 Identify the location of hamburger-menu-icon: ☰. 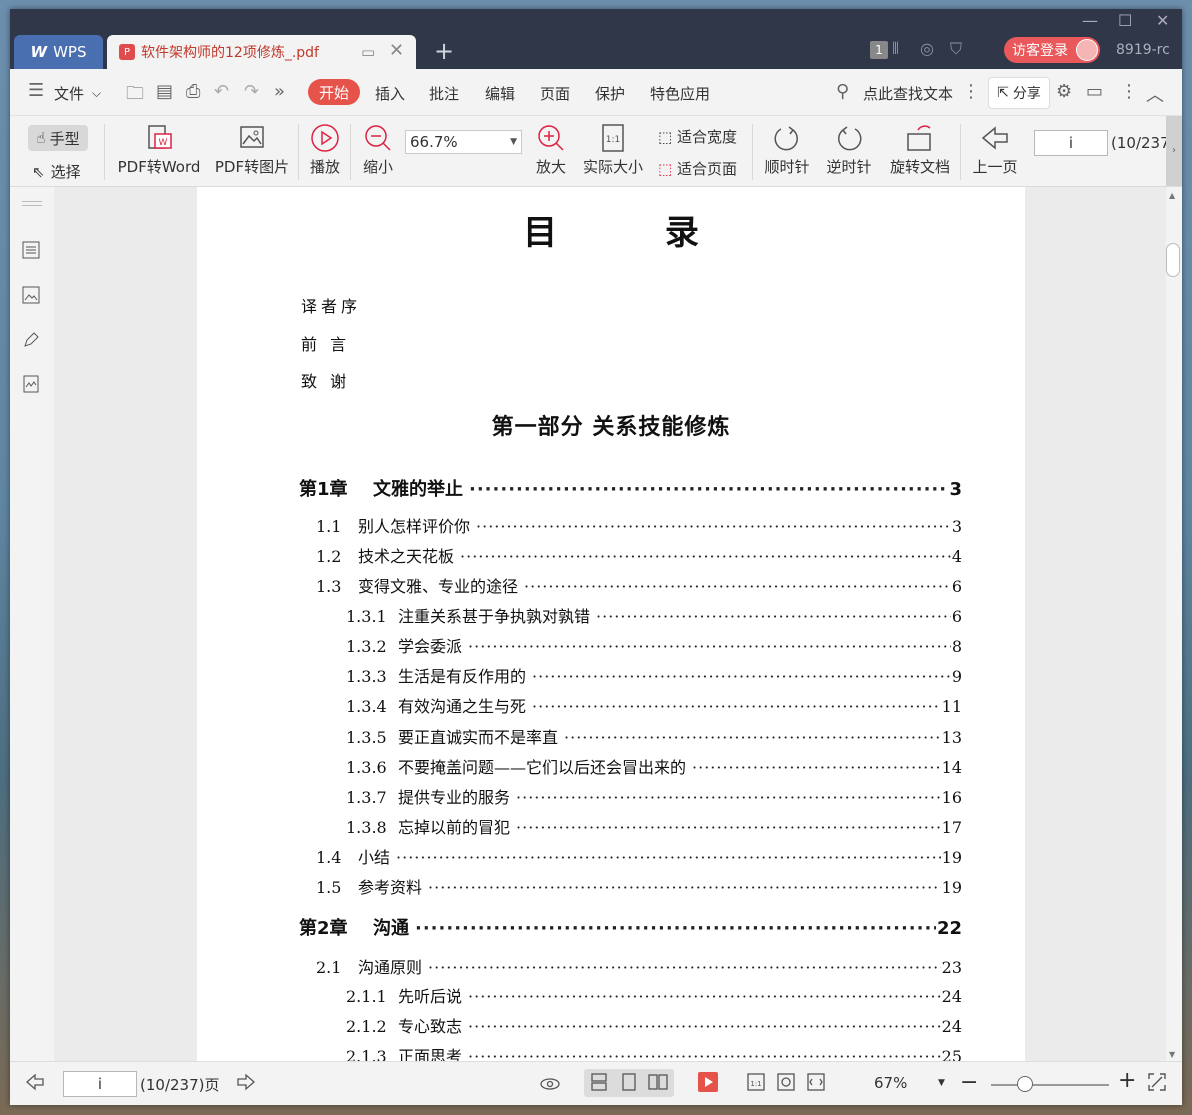
(36, 90).